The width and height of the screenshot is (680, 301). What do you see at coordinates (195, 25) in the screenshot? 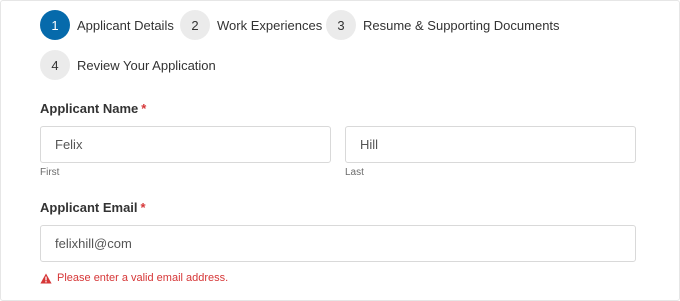
I see `step-number-2: 2` at bounding box center [195, 25].